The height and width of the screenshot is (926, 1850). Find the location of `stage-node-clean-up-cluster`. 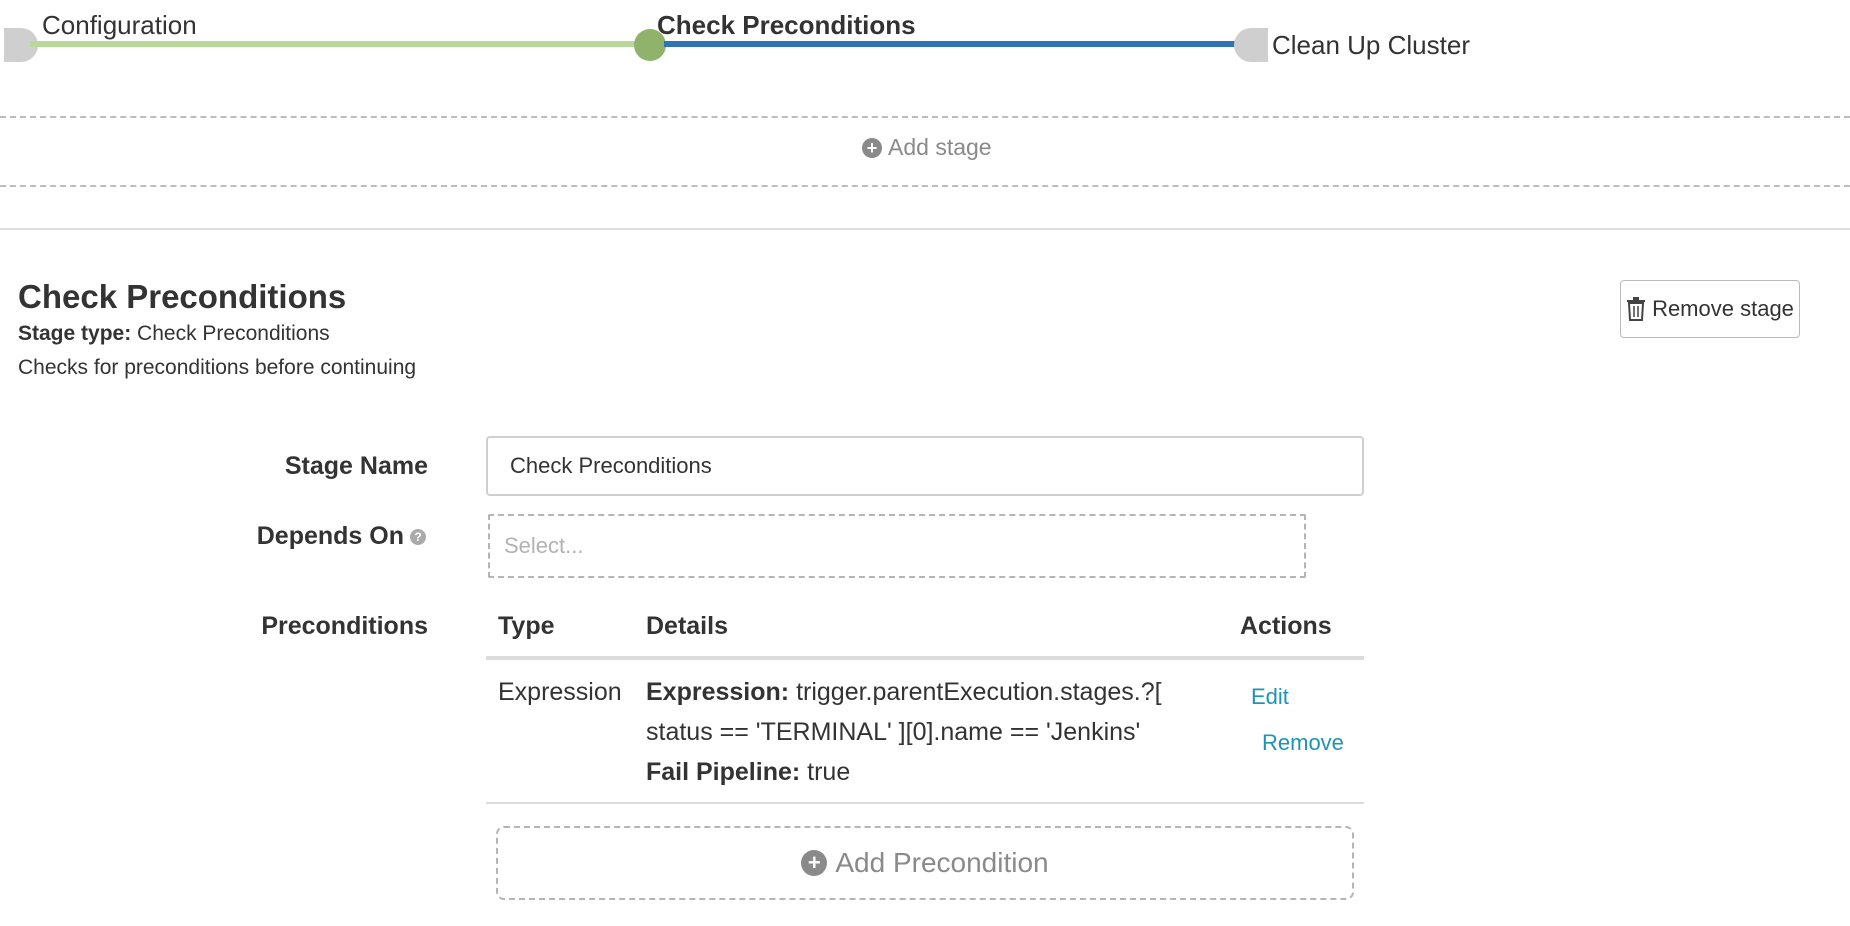

stage-node-clean-up-cluster is located at coordinates (1251, 45).